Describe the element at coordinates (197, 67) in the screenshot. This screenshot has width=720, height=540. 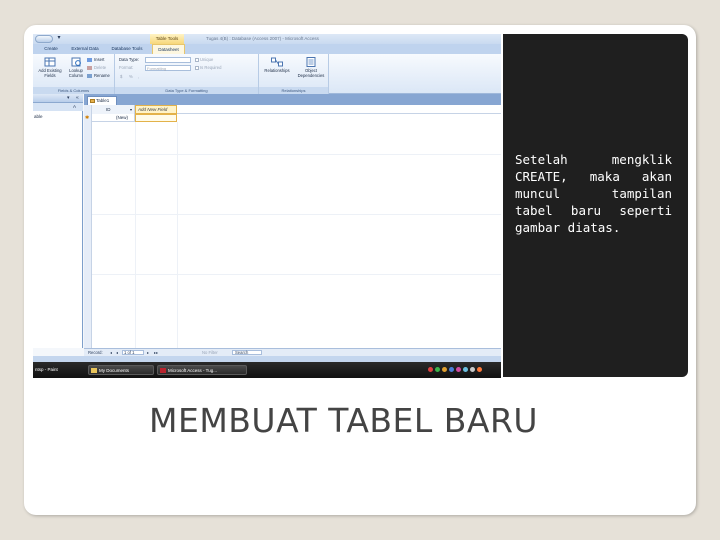
I see `is-required-check-box` at that location.